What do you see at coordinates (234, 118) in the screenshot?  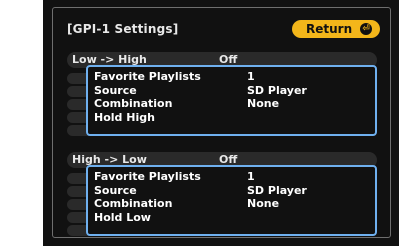 I see `setting-row-hold-high: Hold High` at bounding box center [234, 118].